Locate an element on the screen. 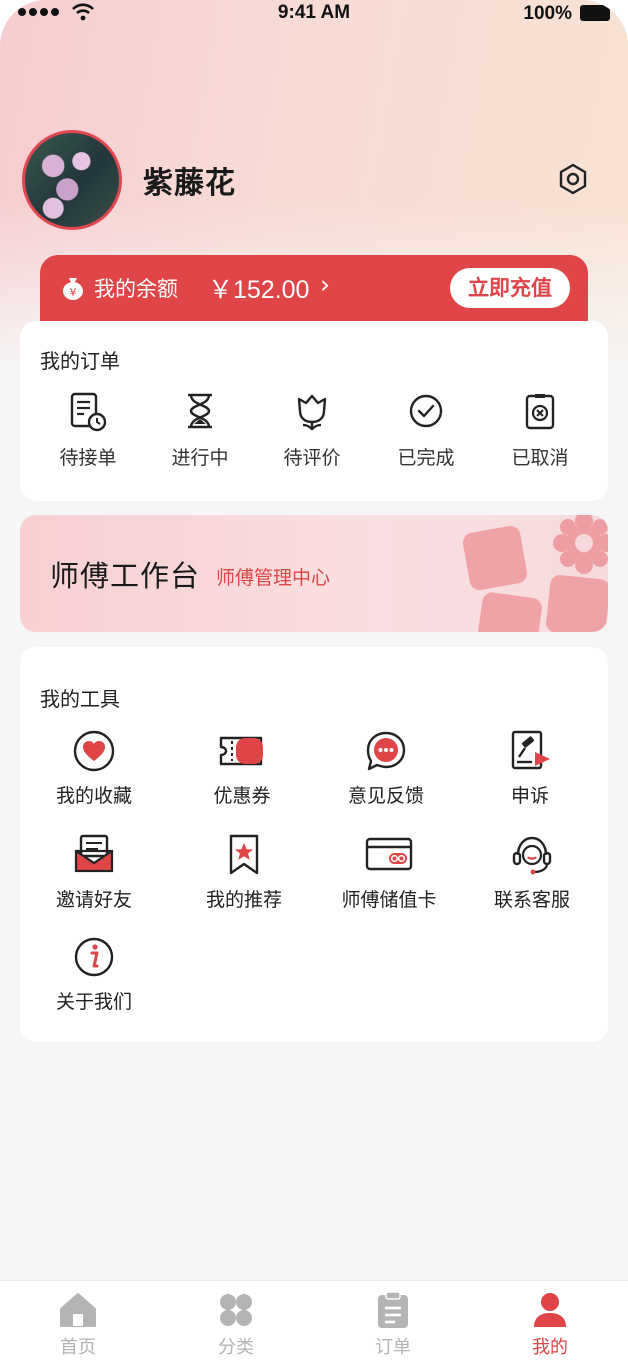  tab-home-label: 首页 is located at coordinates (78, 1347).